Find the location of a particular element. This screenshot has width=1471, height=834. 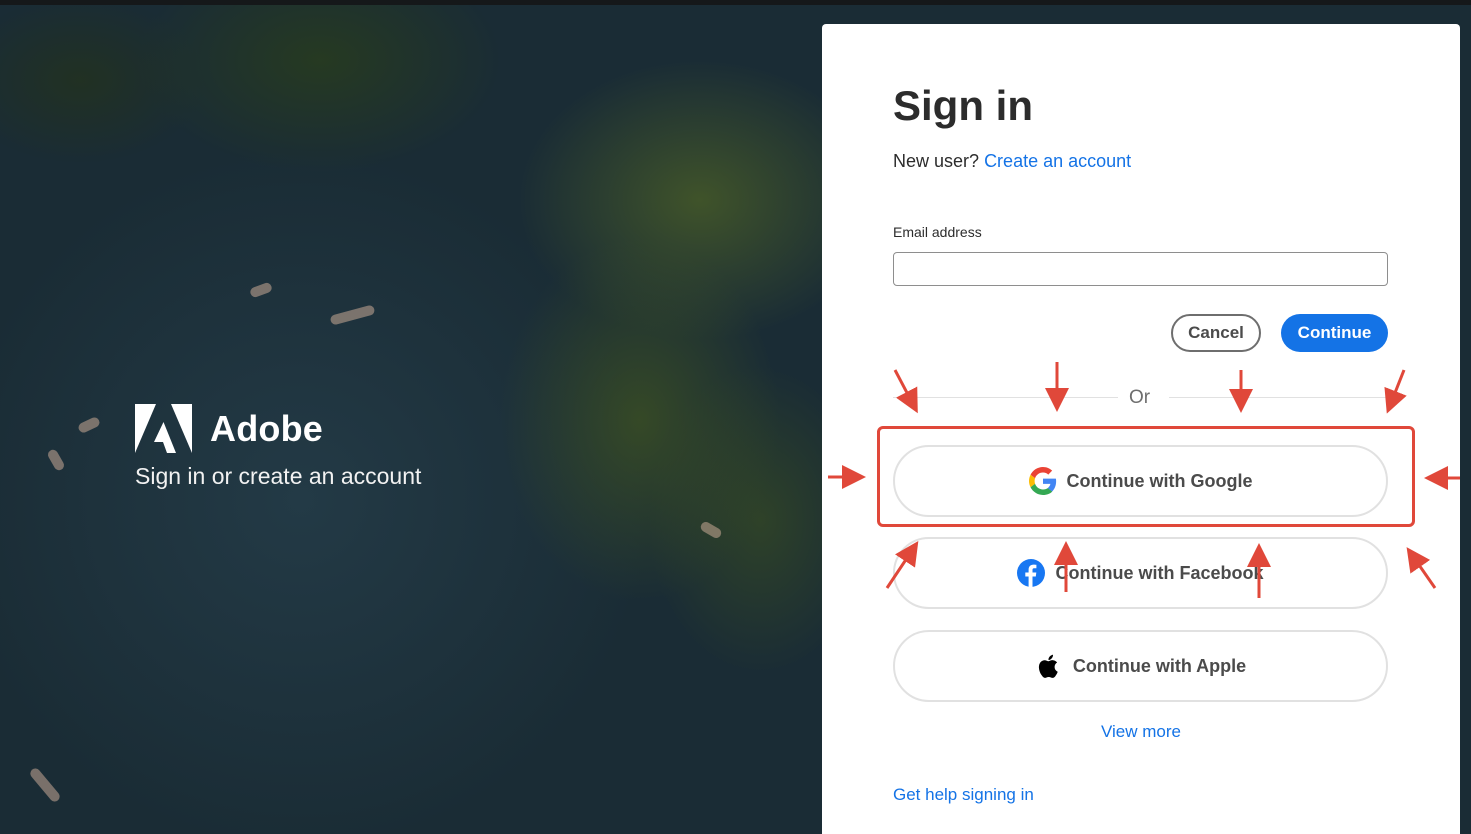

or-divider-left is located at coordinates (1005, 397).